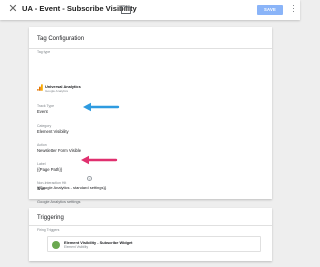 The width and height of the screenshot is (320, 267). Describe the element at coordinates (79, 8) in the screenshot. I see `tag-name-title: UA - Event - Subscribe Visibility` at that location.